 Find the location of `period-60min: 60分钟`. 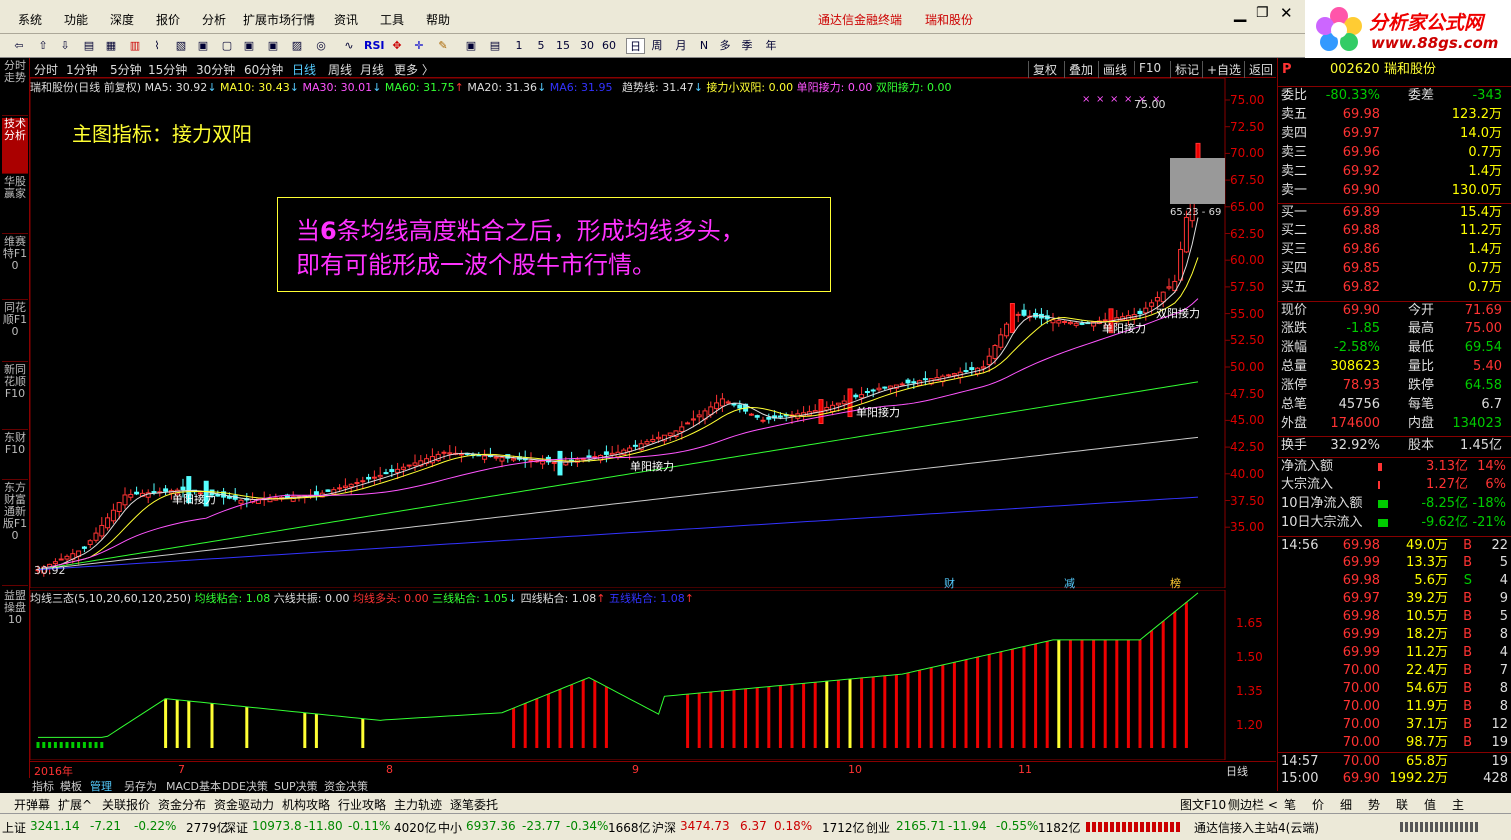

period-60min: 60分钟 is located at coordinates (263, 69).